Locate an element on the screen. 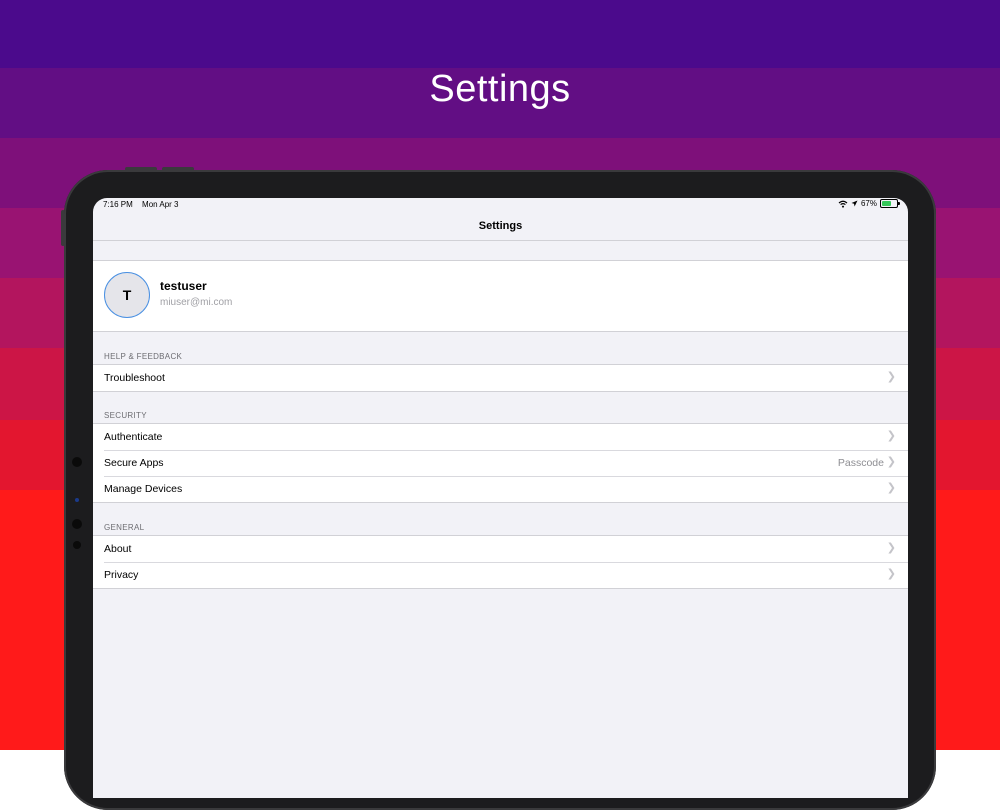 This screenshot has width=1000, height=810. profile-row: T testuser miuser@mi.com is located at coordinates (500, 296).